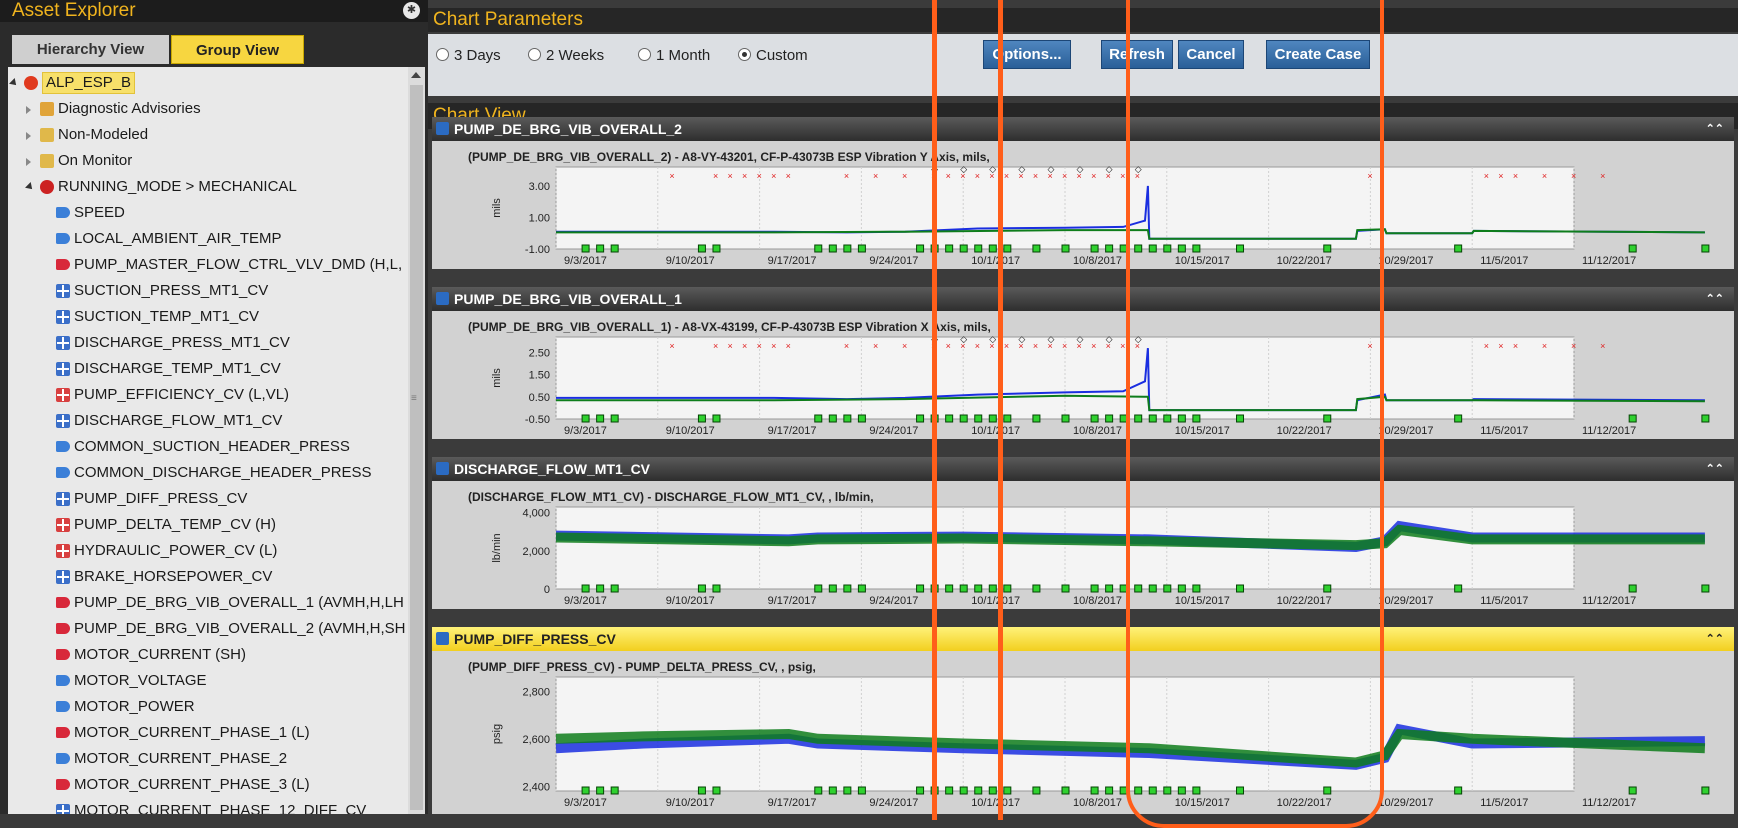 This screenshot has width=1738, height=828. What do you see at coordinates (208, 213) in the screenshot?
I see `tree-item: SPEED` at bounding box center [208, 213].